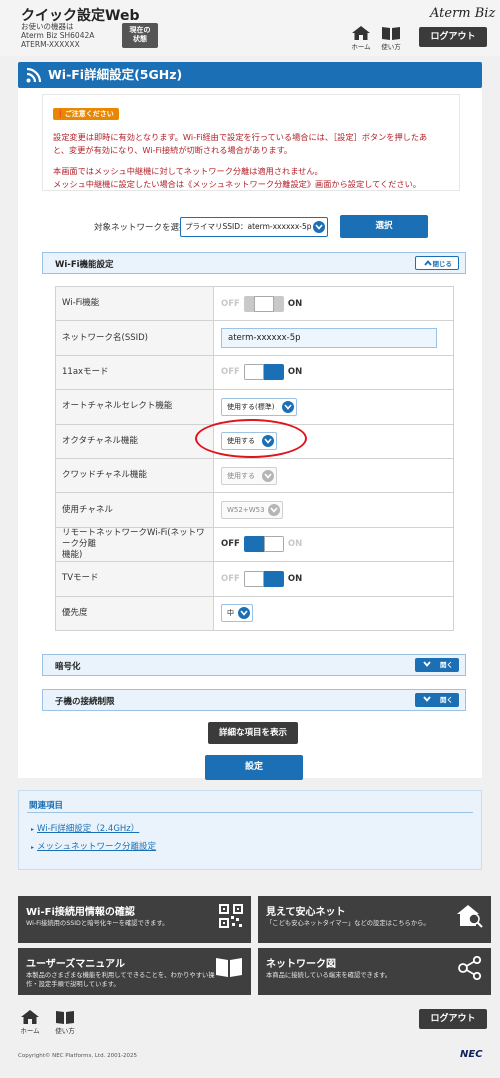  I want to click on quad-channel-select: 使用する, so click(249, 475).